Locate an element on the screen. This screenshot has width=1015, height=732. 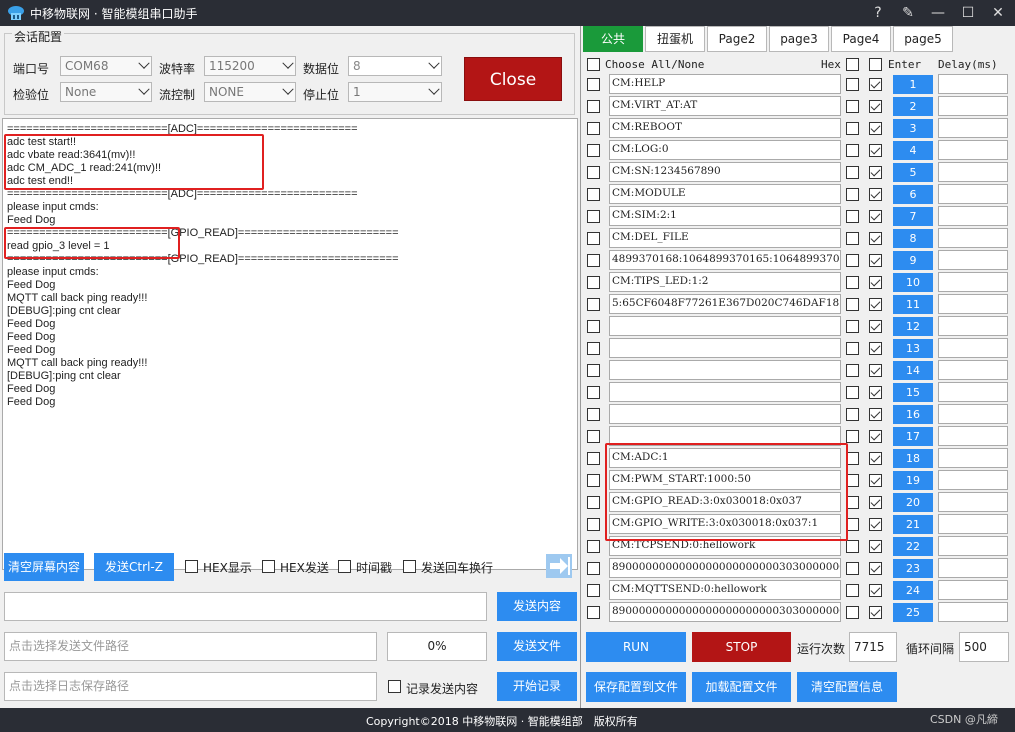
send-crlf-checkbox is located at coordinates (409, 566).